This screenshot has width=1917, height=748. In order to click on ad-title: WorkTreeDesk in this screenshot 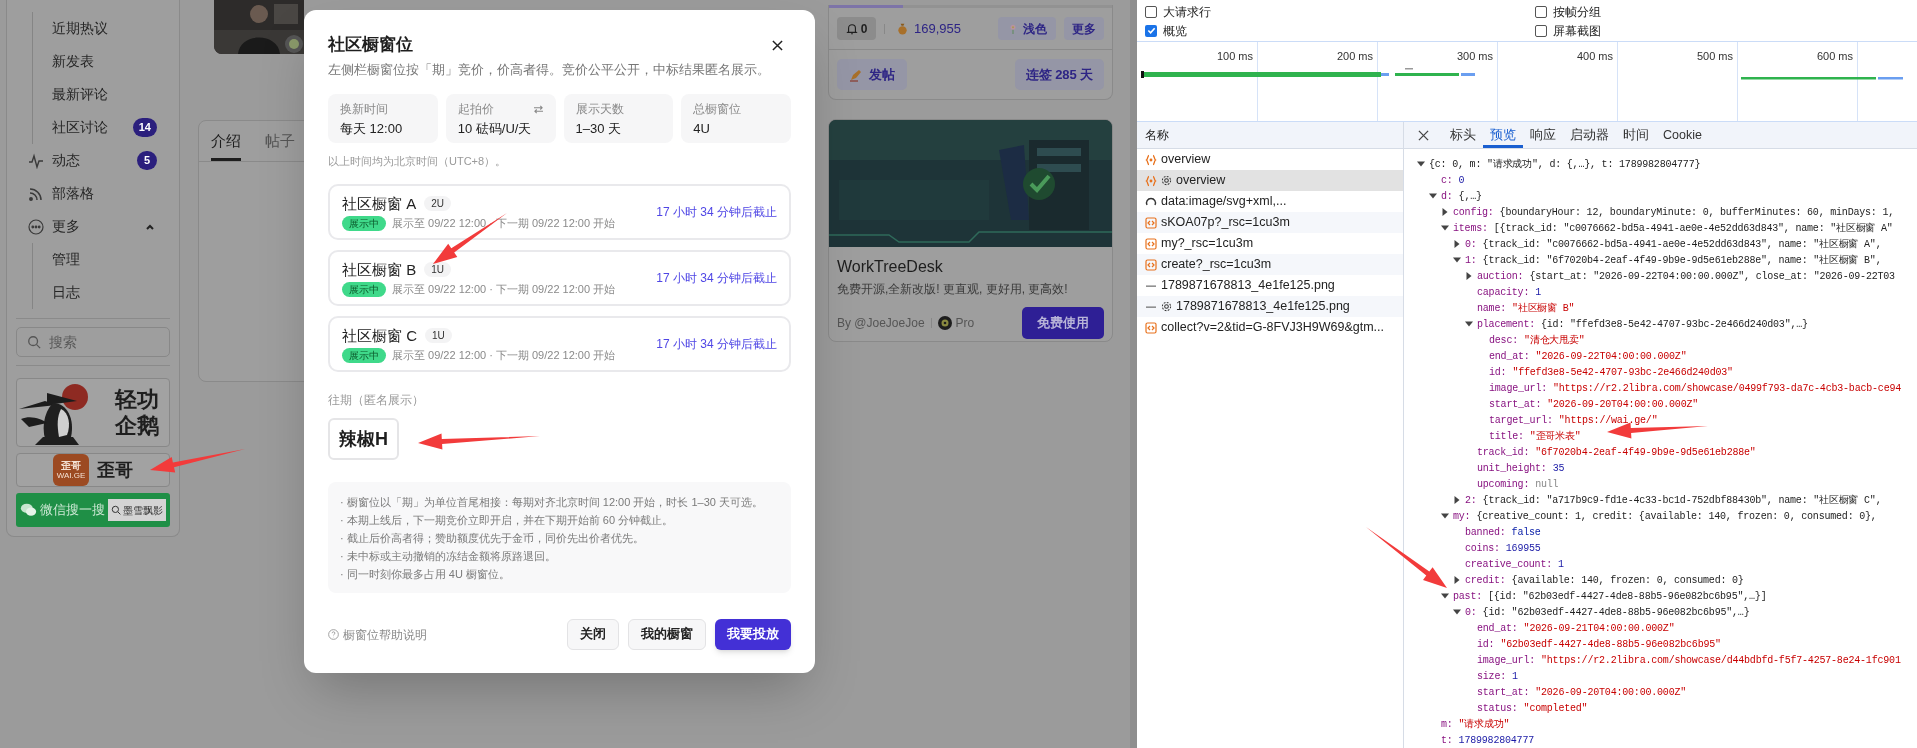, I will do `click(890, 267)`.